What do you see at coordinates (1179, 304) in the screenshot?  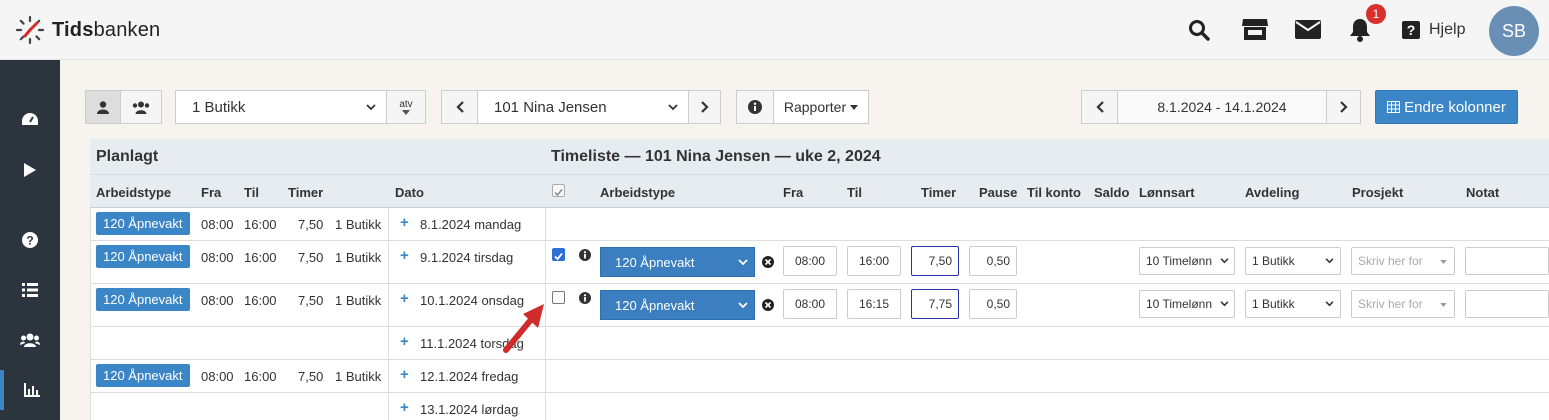 I see `wage-type-value: 10 Timelønn` at bounding box center [1179, 304].